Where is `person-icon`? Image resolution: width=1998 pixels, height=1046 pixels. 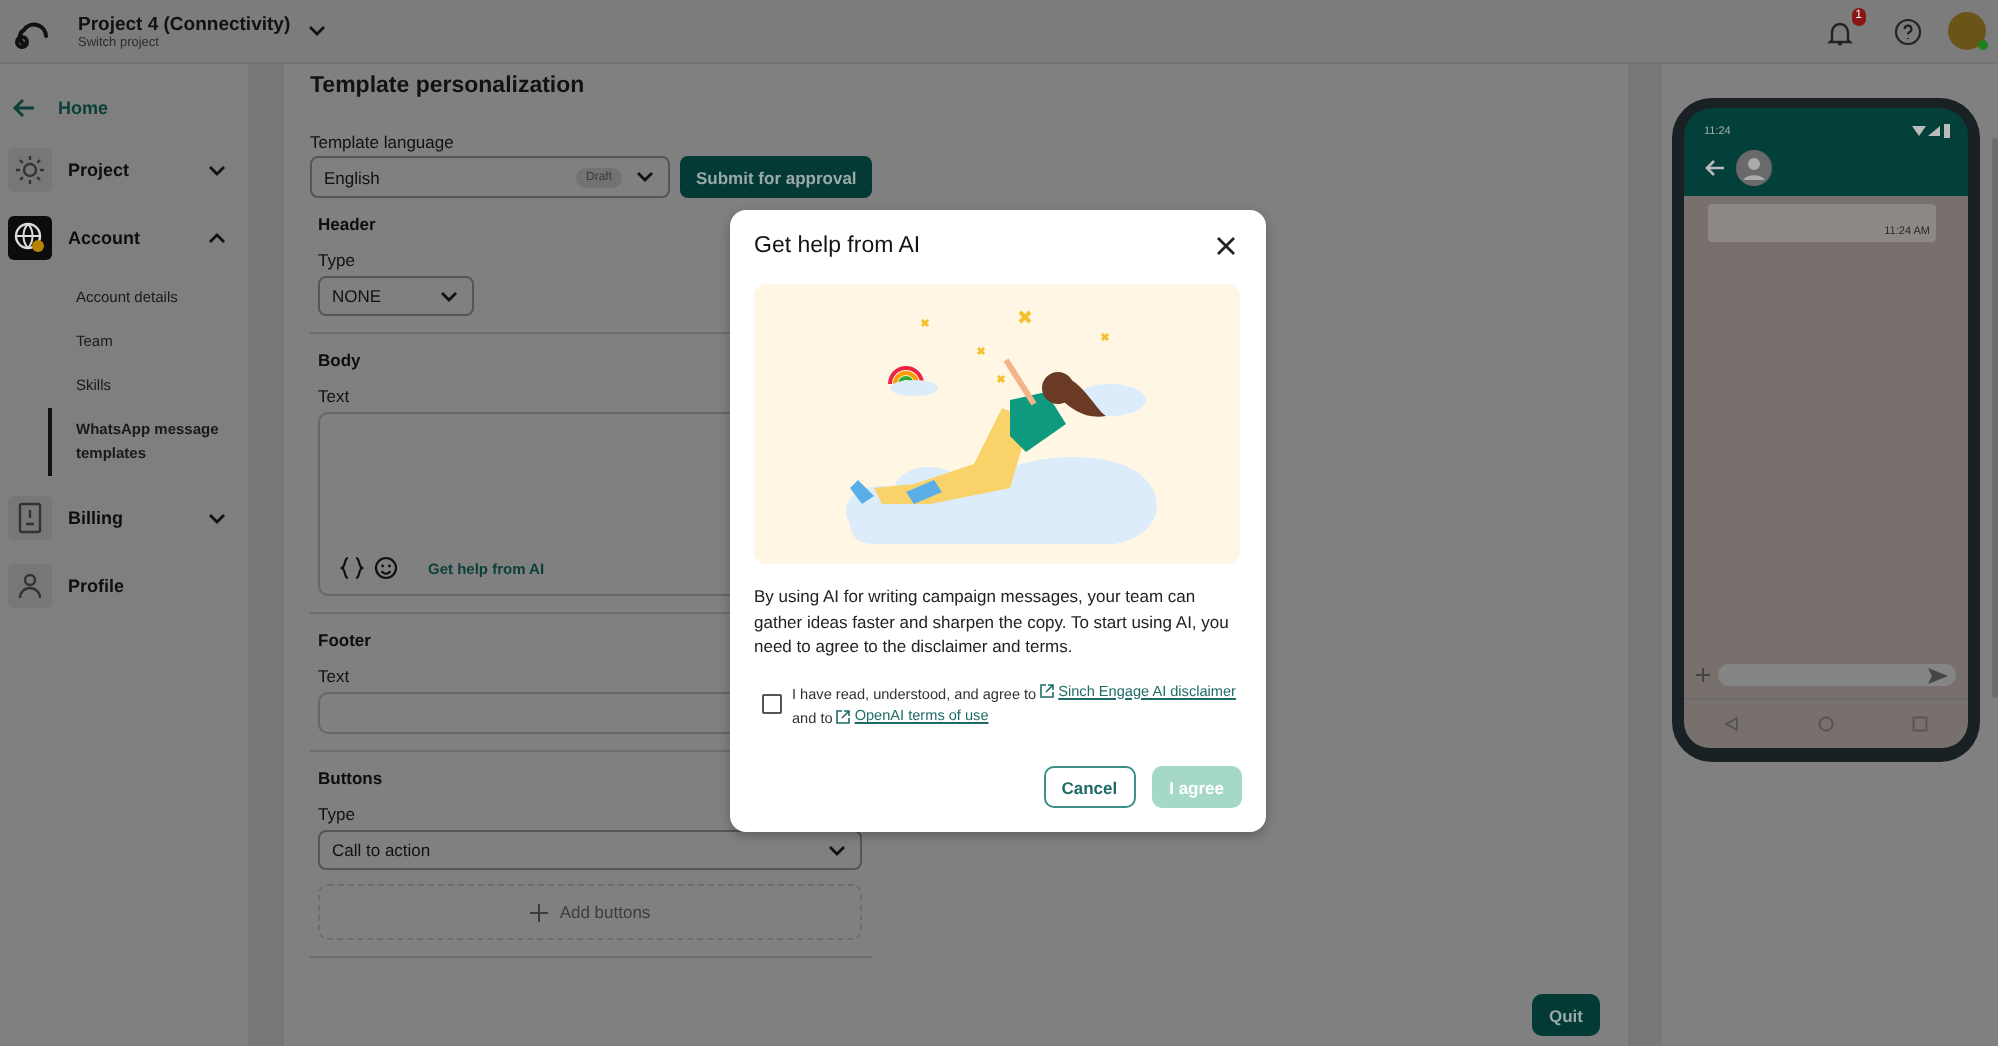
person-icon is located at coordinates (30, 586).